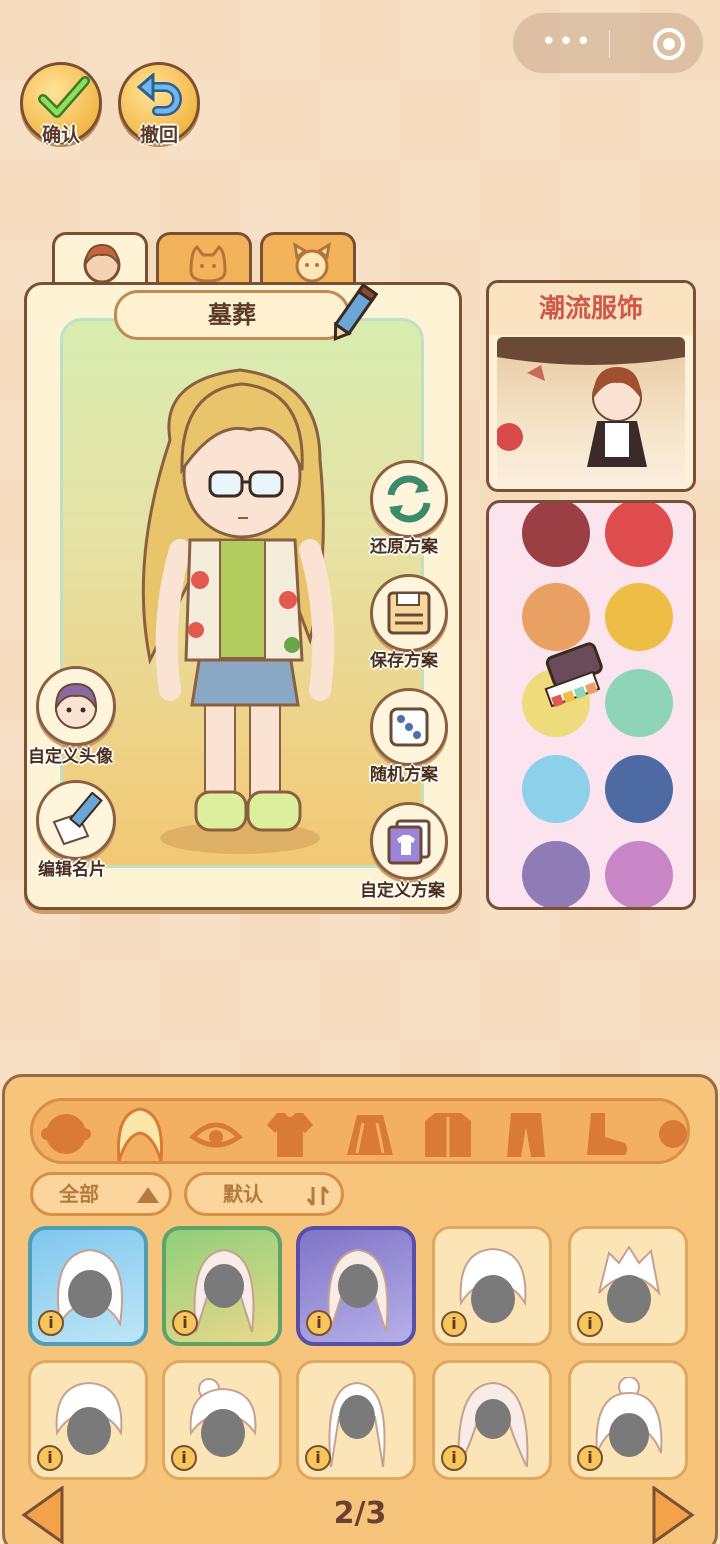  Describe the element at coordinates (60, 135) in the screenshot. I see `confirm-label: 确认` at that location.